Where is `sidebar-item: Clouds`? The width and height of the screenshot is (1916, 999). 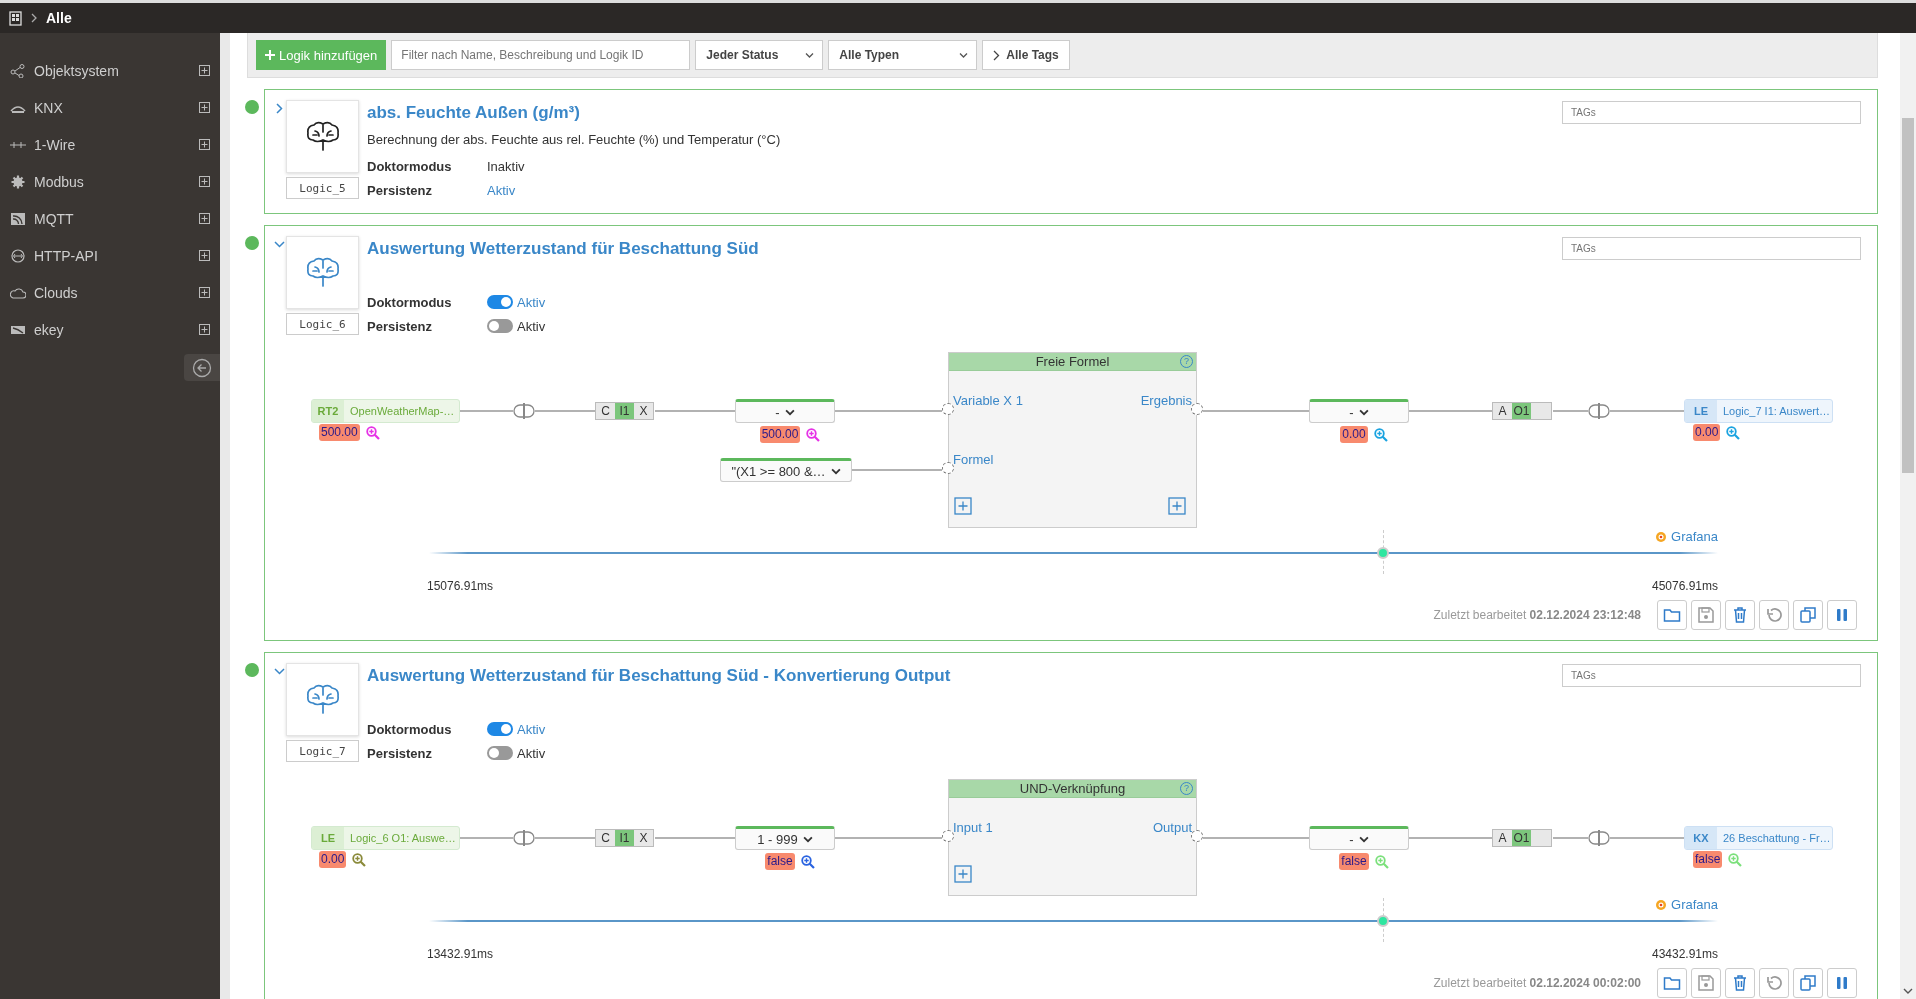
sidebar-item: Clouds is located at coordinates (110, 292).